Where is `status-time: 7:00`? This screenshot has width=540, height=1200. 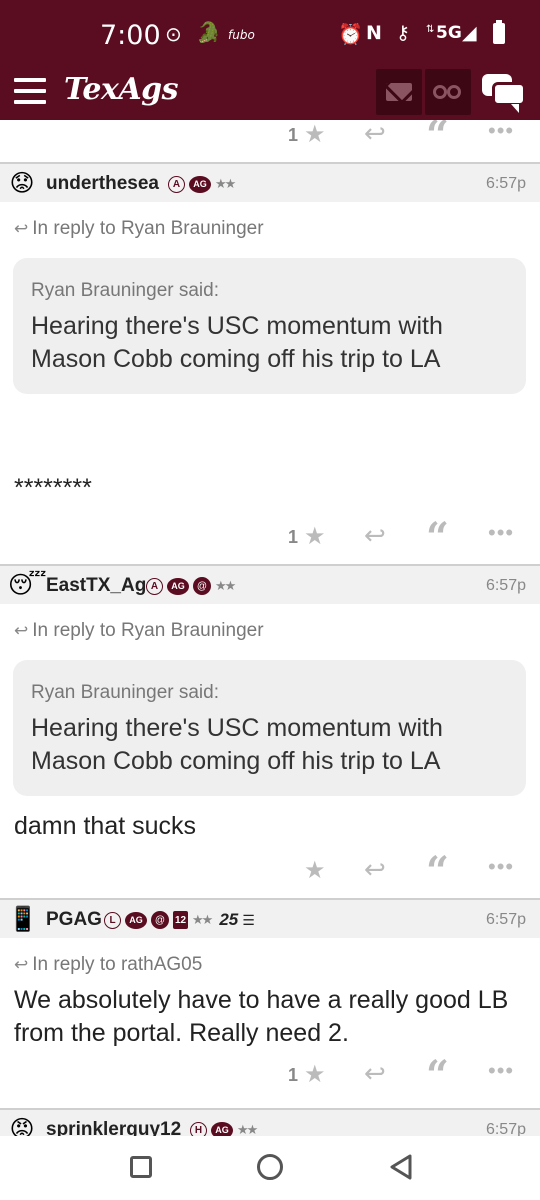 status-time: 7:00 is located at coordinates (130, 35).